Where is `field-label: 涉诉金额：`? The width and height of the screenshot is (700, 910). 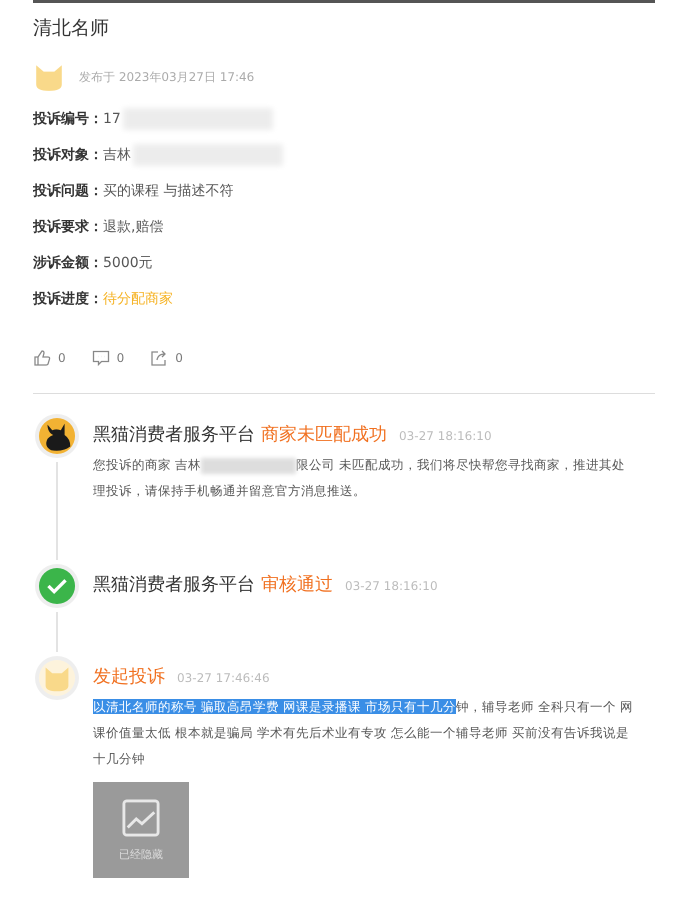 field-label: 涉诉金额： is located at coordinates (68, 263).